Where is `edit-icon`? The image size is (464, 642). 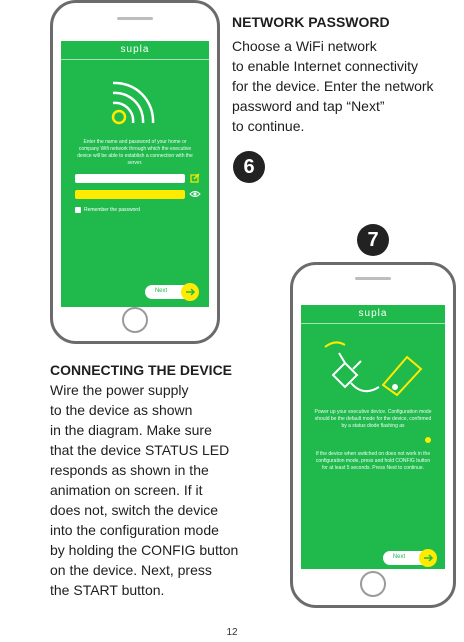 edit-icon is located at coordinates (195, 178).